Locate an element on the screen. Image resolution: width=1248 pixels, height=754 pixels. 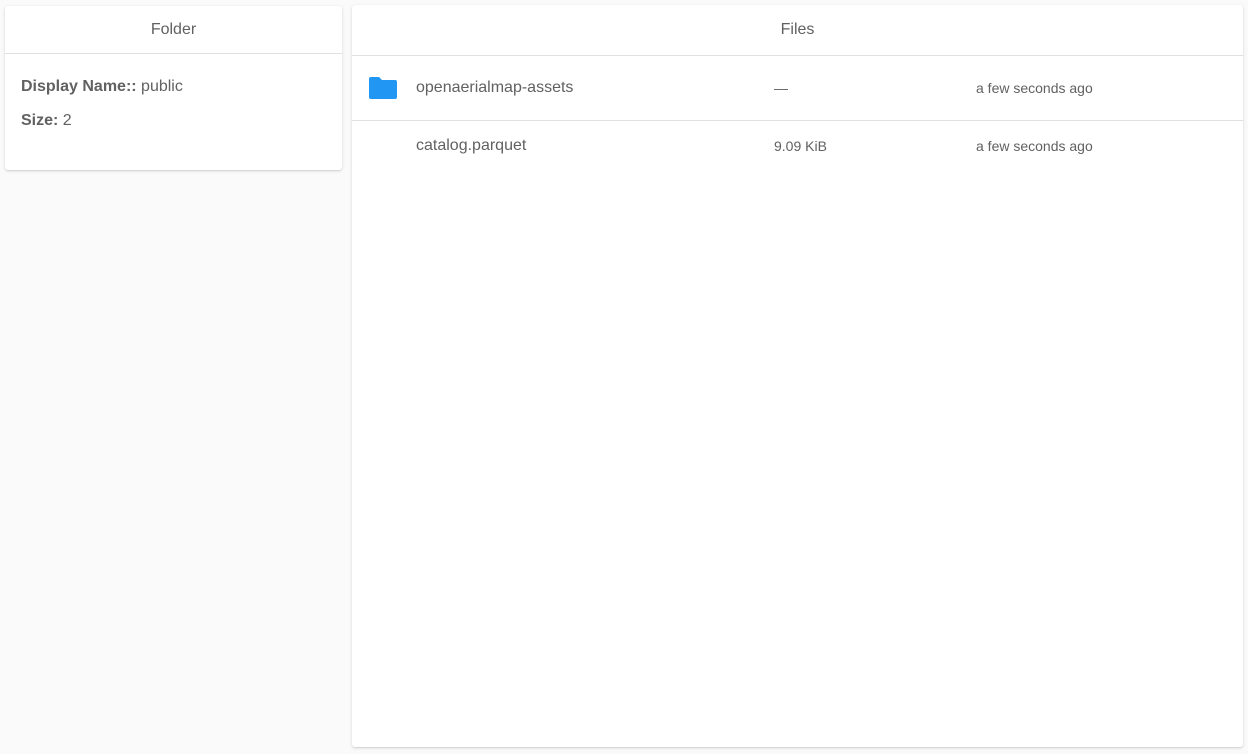
display-name-row: Display Name:: public is located at coordinates (173, 87).